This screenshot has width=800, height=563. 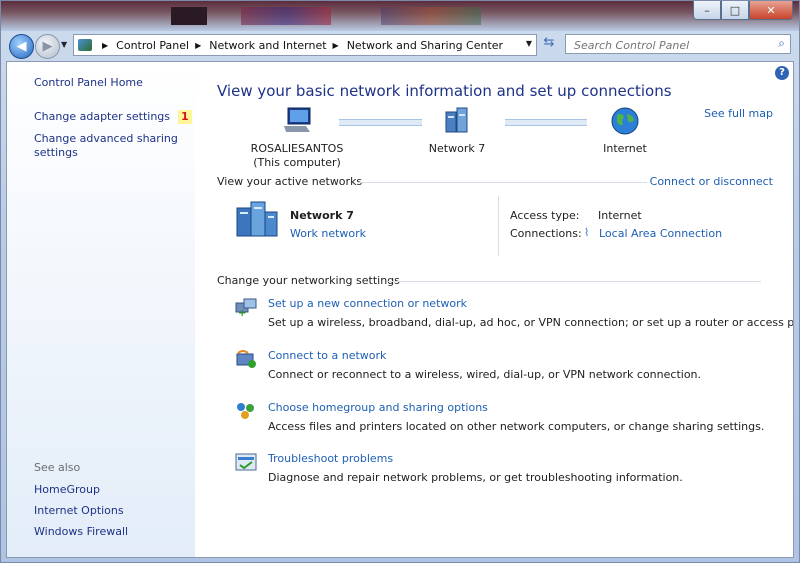 I want to click on connect-to-network-link: Connect to a network, so click(x=327, y=355).